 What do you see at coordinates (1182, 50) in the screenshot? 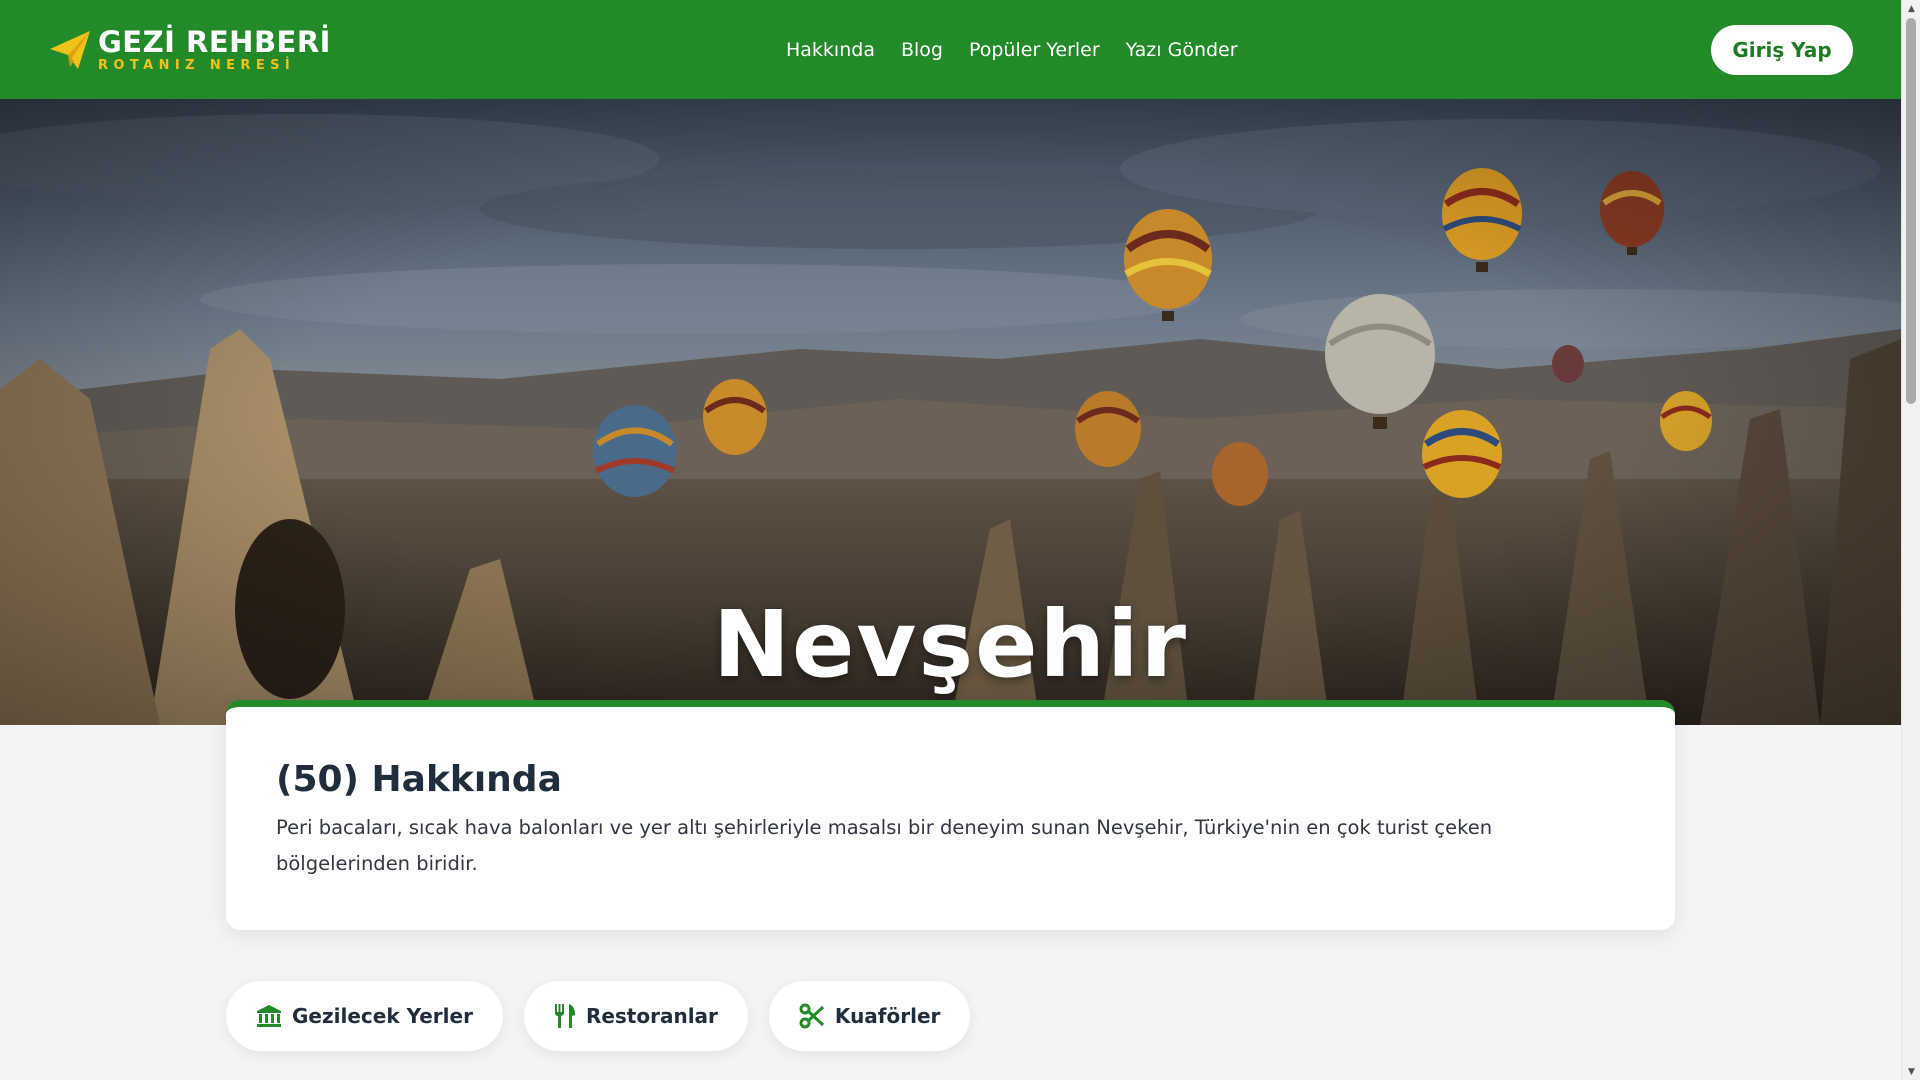
I see `nav-link-yazi-gonder: Yazı Gönder` at bounding box center [1182, 50].